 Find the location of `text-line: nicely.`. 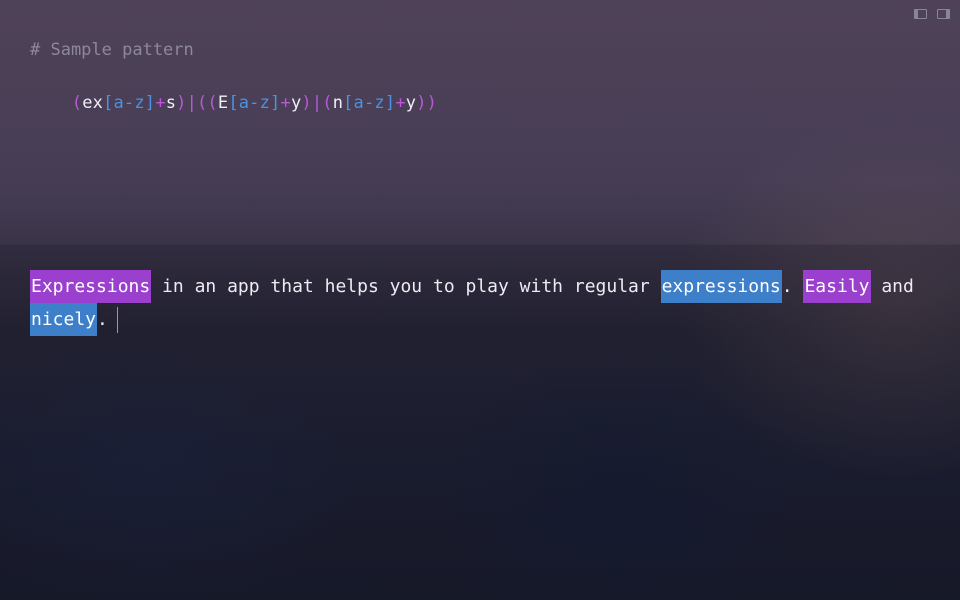

text-line: nicely. is located at coordinates (480, 319).